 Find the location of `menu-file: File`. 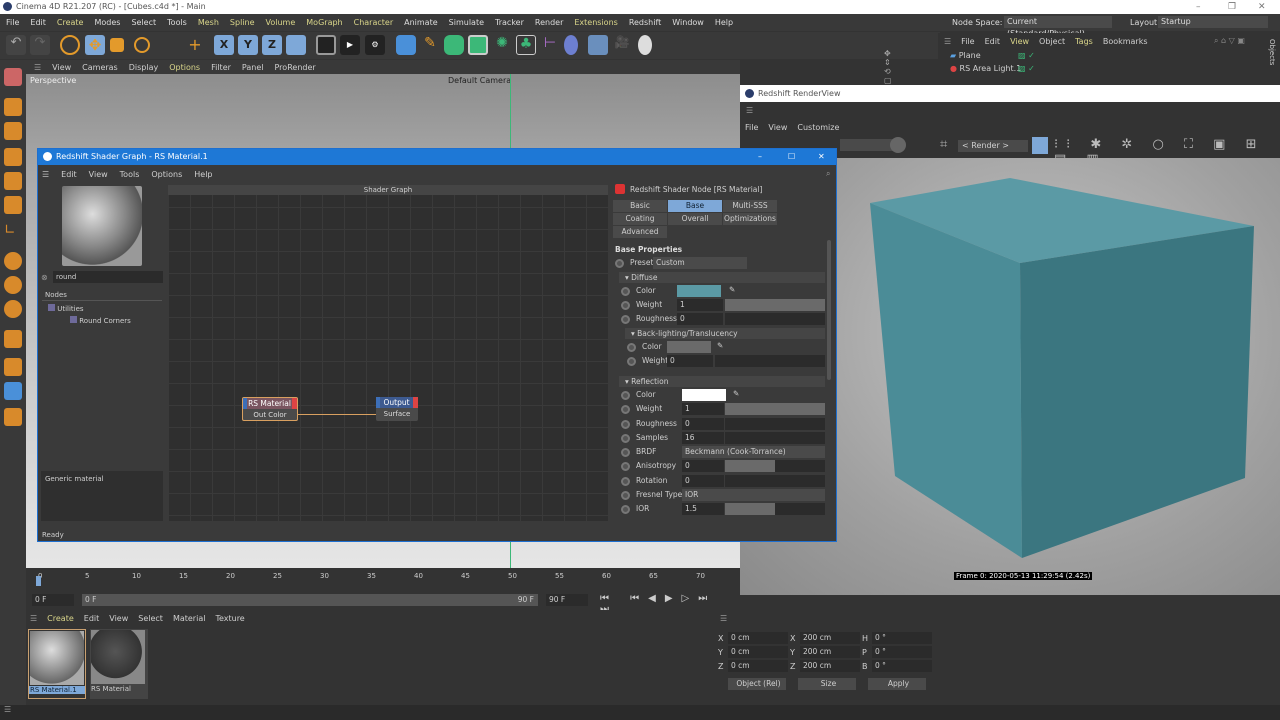

menu-file: File is located at coordinates (12, 22).